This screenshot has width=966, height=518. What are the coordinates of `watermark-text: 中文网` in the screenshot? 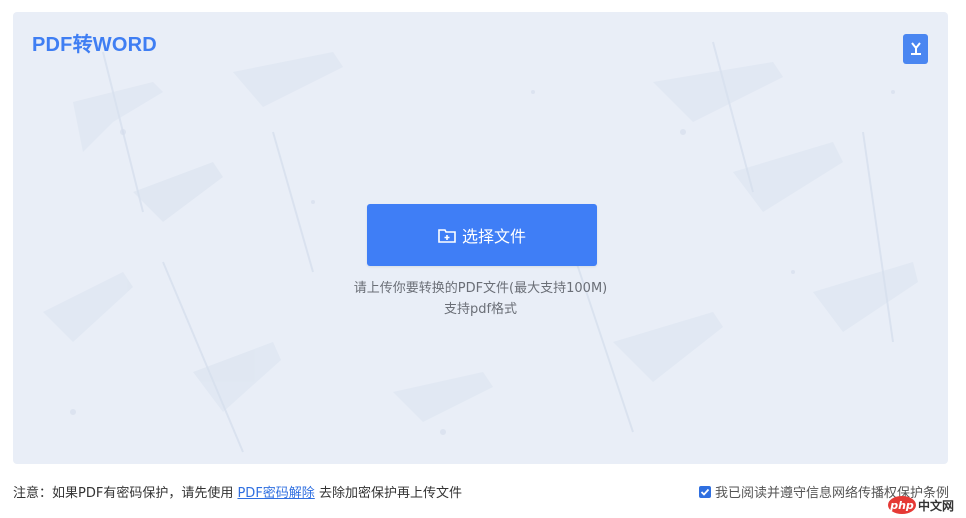 It's located at (936, 505).